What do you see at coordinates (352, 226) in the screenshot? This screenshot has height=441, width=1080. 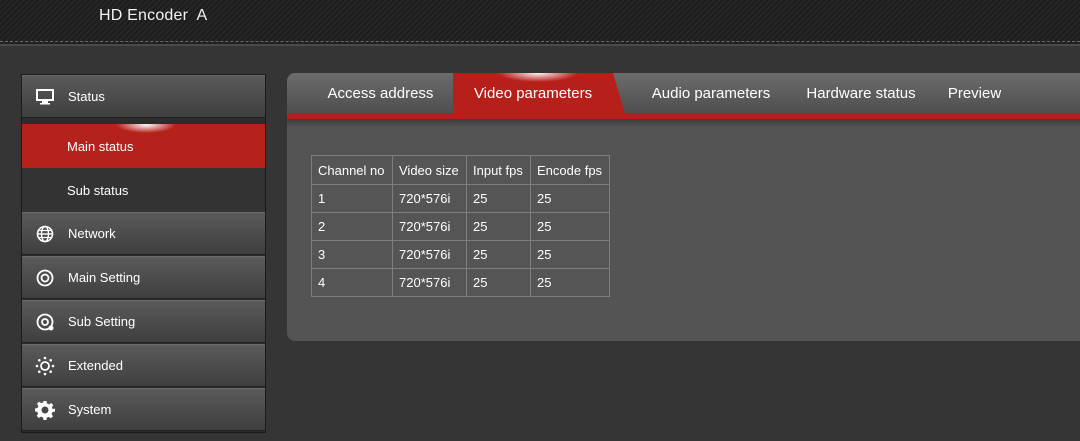 I see `table-cell: 2` at bounding box center [352, 226].